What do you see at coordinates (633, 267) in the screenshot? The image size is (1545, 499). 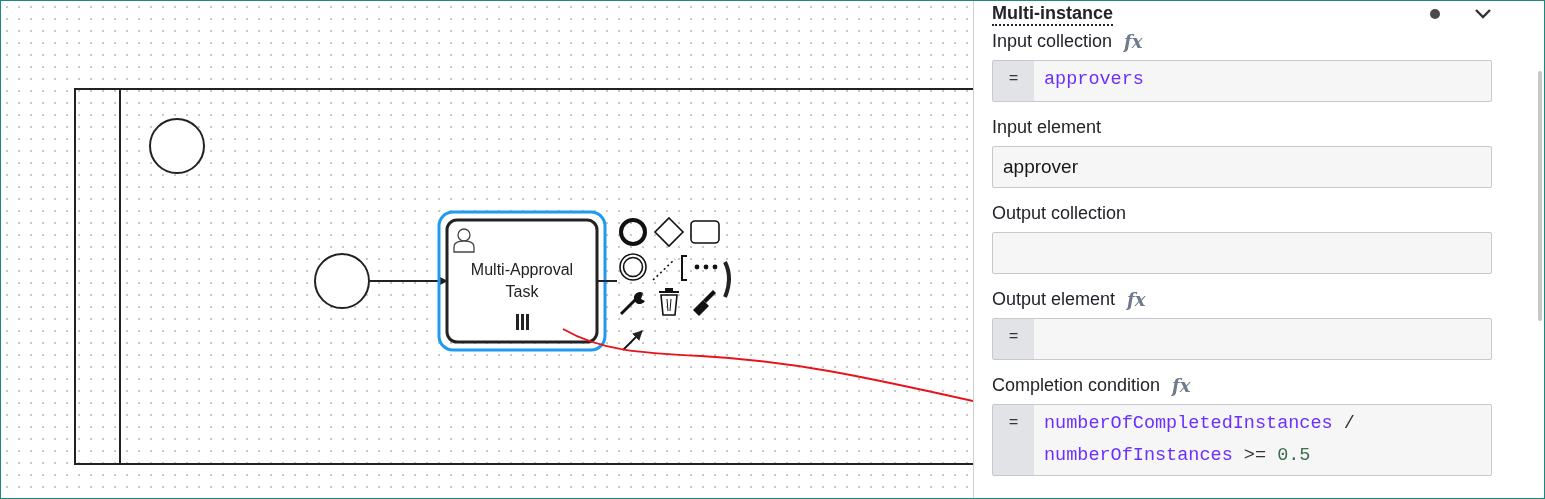 I see `intermediate-event-icon` at bounding box center [633, 267].